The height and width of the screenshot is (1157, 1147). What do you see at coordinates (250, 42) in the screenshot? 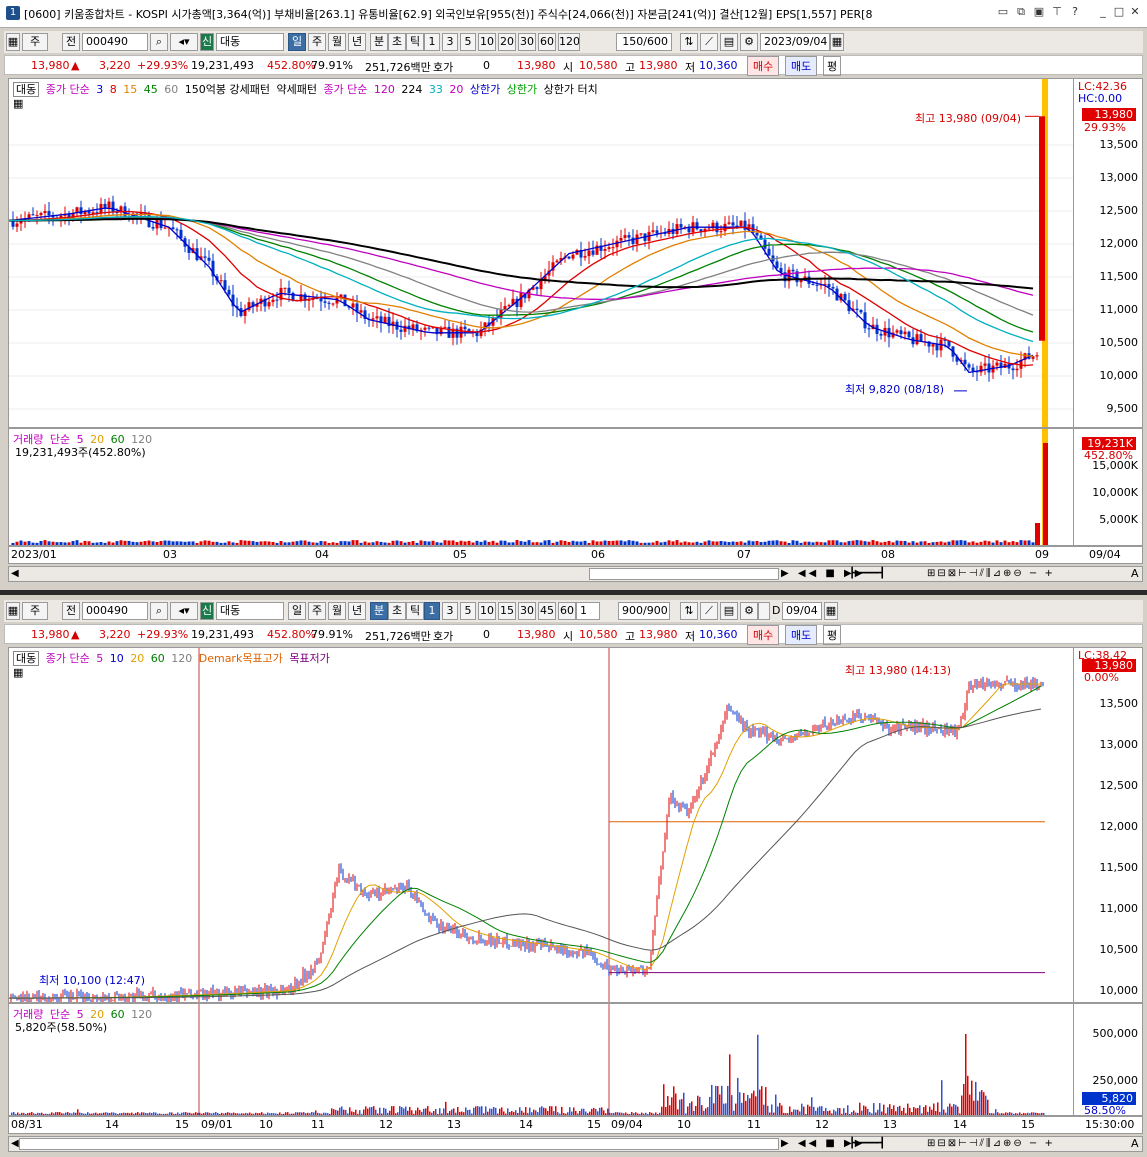
I see `stock-name-input: 대동` at bounding box center [250, 42].